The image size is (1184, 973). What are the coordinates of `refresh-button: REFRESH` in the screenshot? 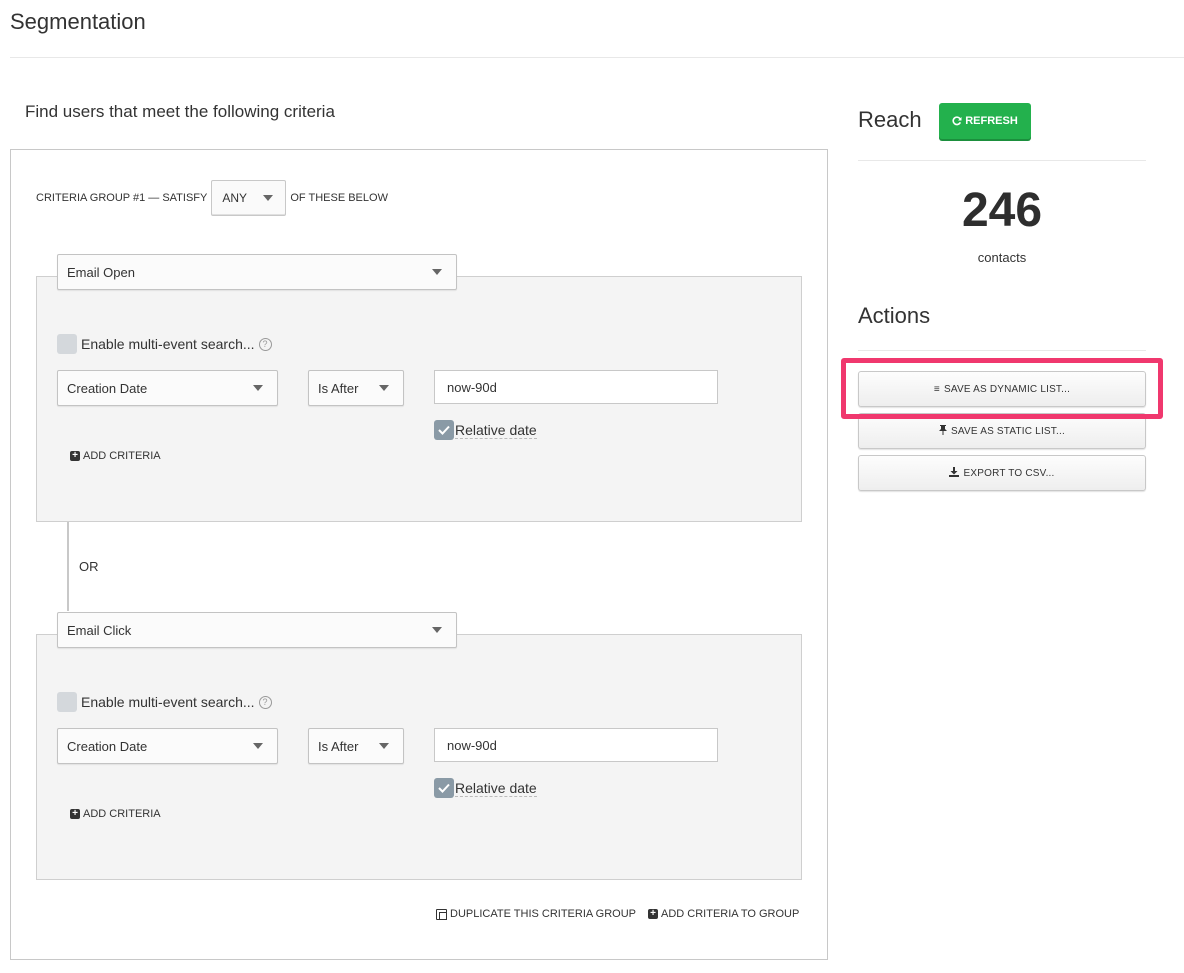 It's located at (985, 121).